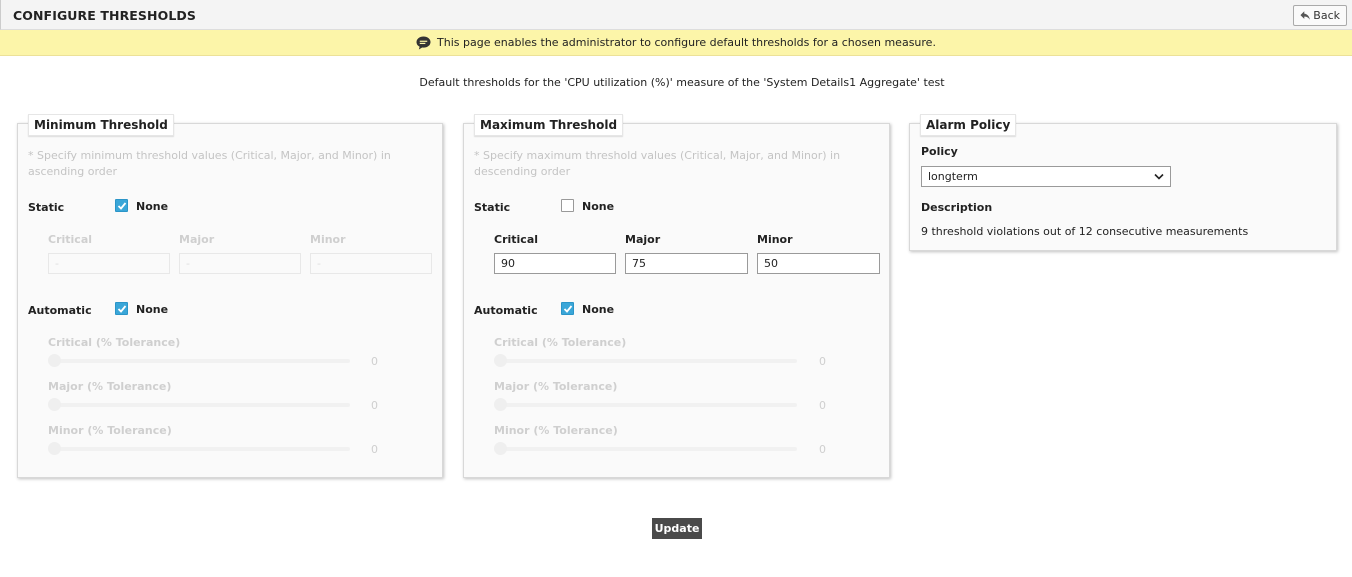 This screenshot has width=1352, height=577. Describe the element at coordinates (374, 449) in the screenshot. I see `min-minor-tolerance-value: 0` at that location.